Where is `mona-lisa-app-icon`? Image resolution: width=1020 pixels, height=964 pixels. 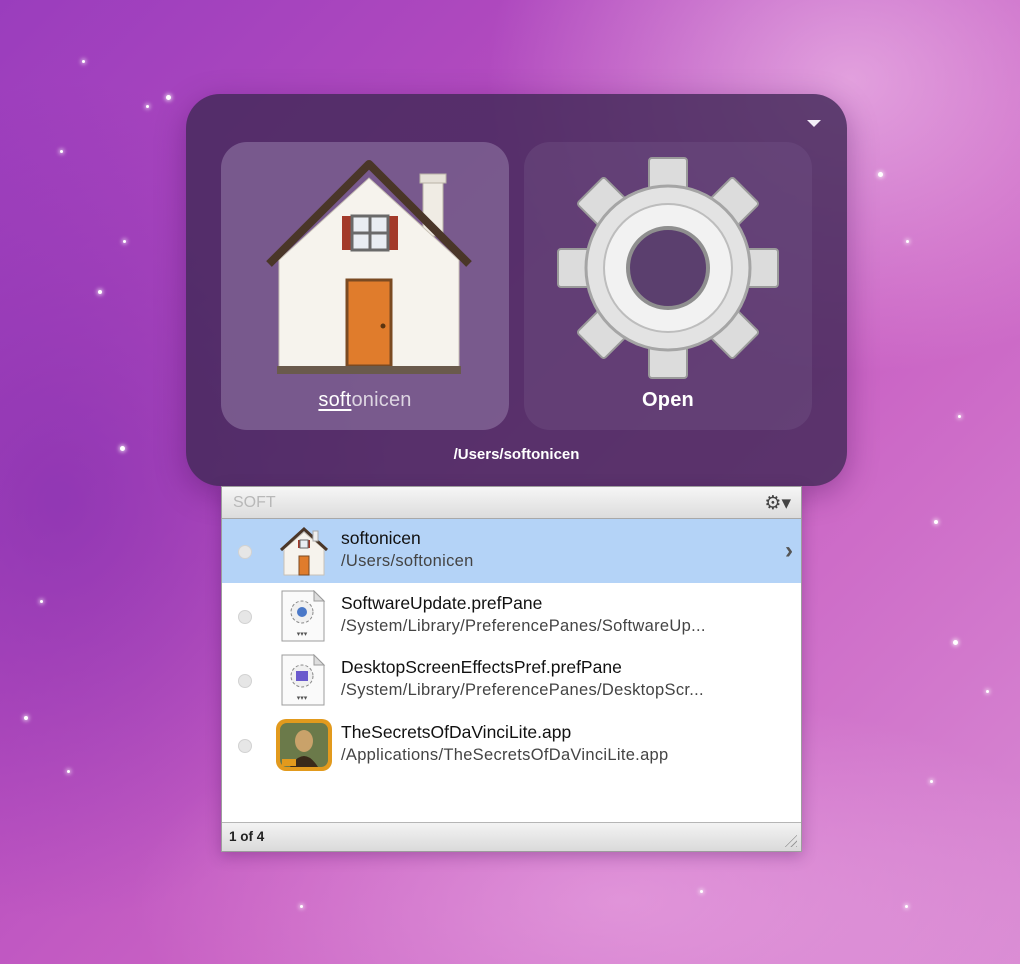 mona-lisa-app-icon is located at coordinates (304, 745).